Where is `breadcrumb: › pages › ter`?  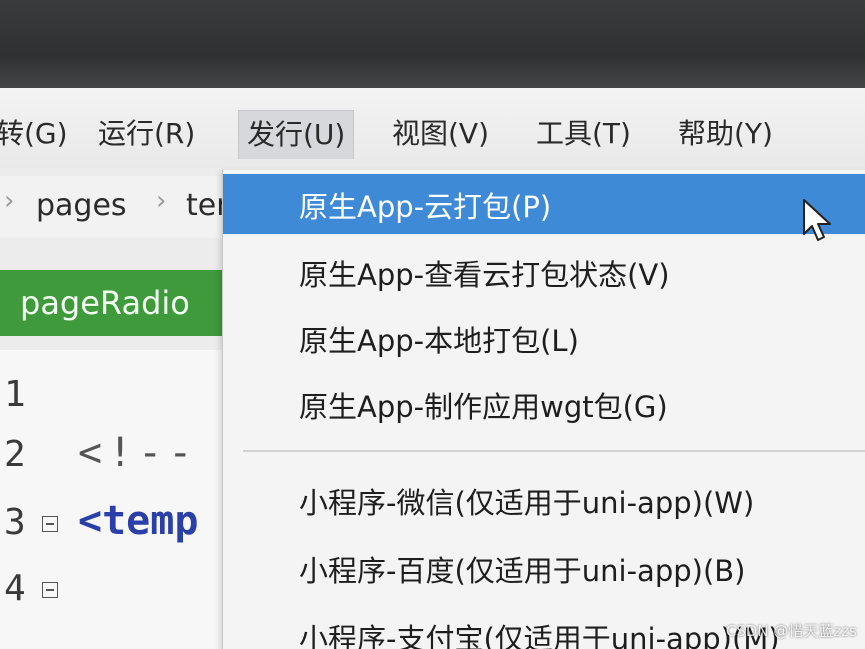 breadcrumb: › pages › ter is located at coordinates (120, 207).